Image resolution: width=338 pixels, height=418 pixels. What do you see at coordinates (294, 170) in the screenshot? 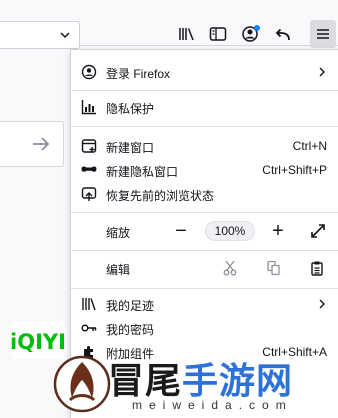
I see `new-private-window-shortcut: Ctrl+Shift+P` at bounding box center [294, 170].